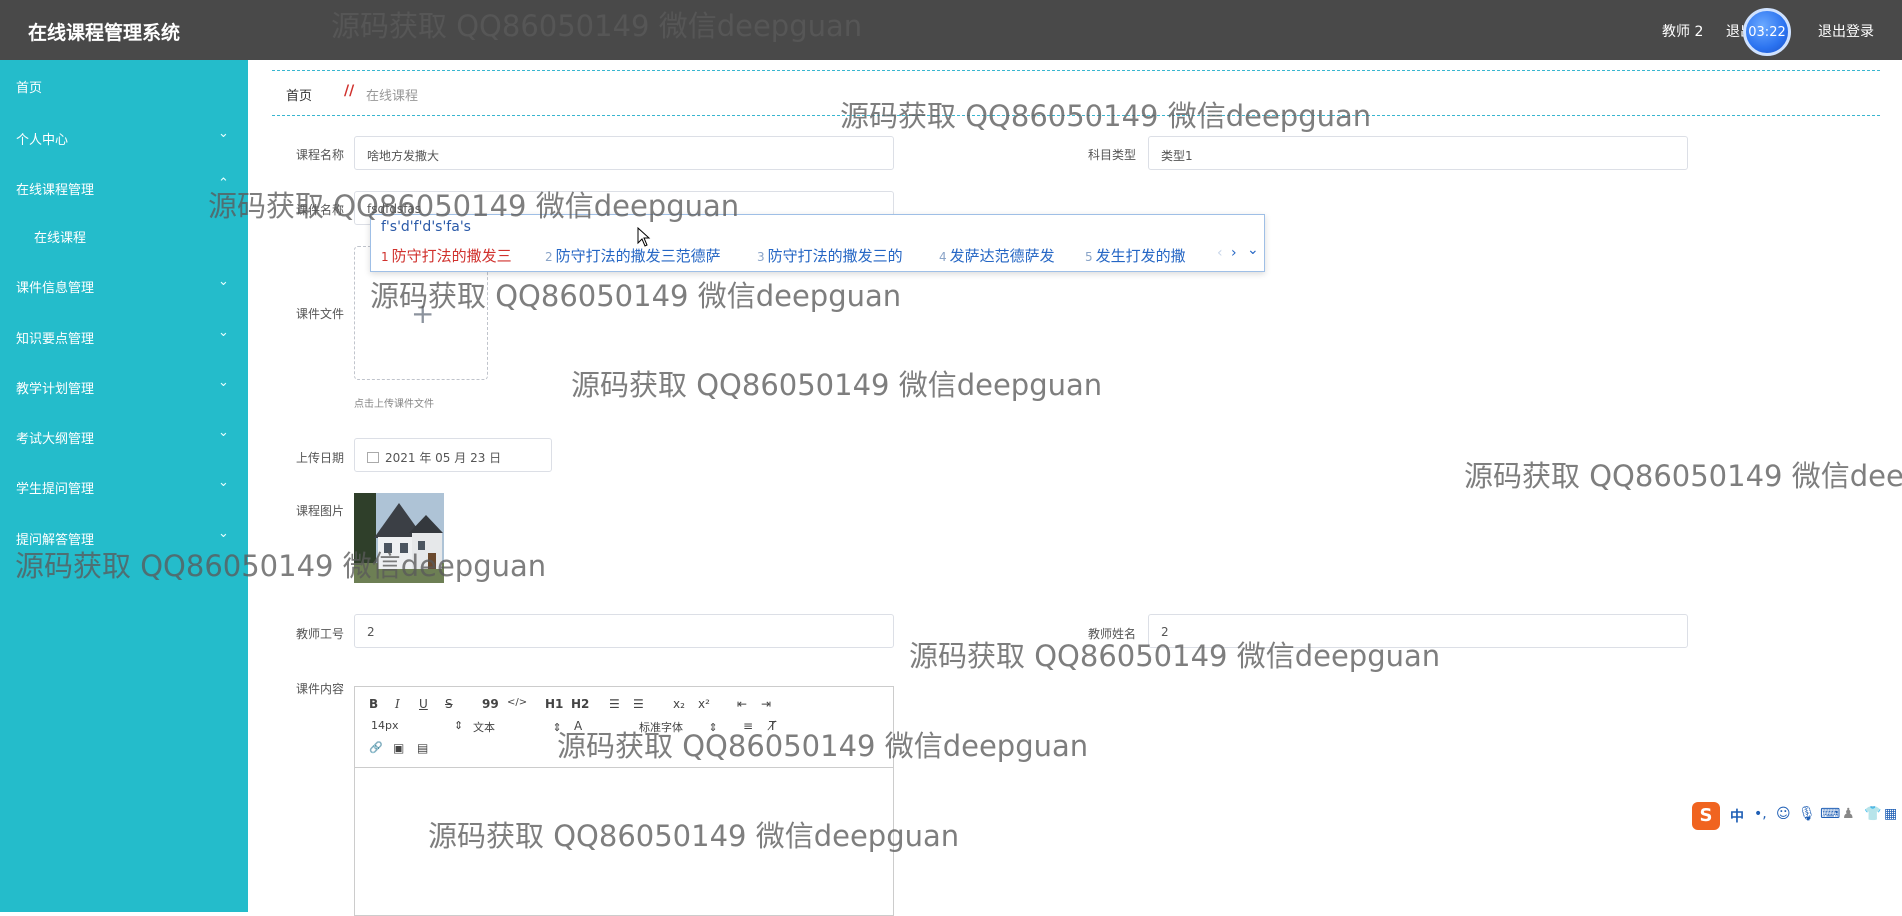 This screenshot has height=916, width=1902. What do you see at coordinates (319, 634) in the screenshot?
I see `teacher-id-label: 教师工号` at bounding box center [319, 634].